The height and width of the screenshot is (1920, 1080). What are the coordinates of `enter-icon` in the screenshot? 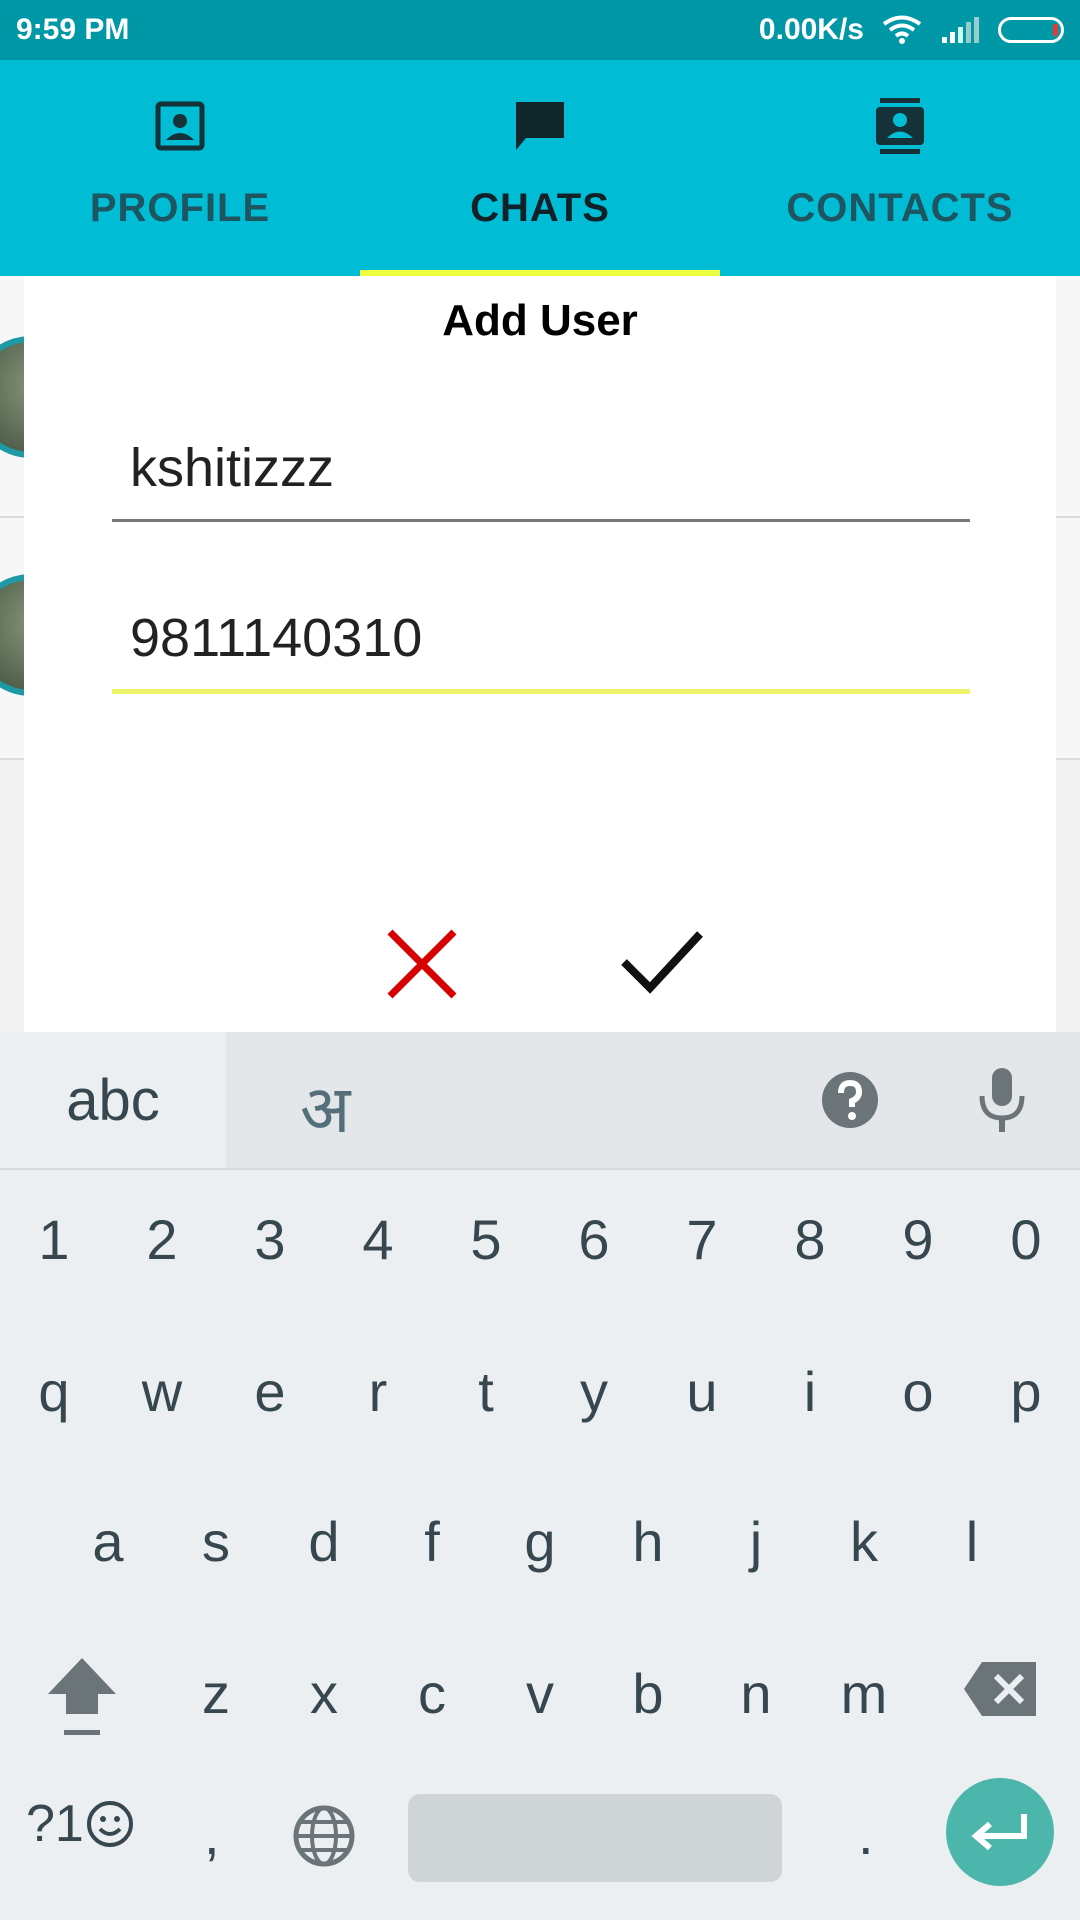 It's located at (999, 1832).